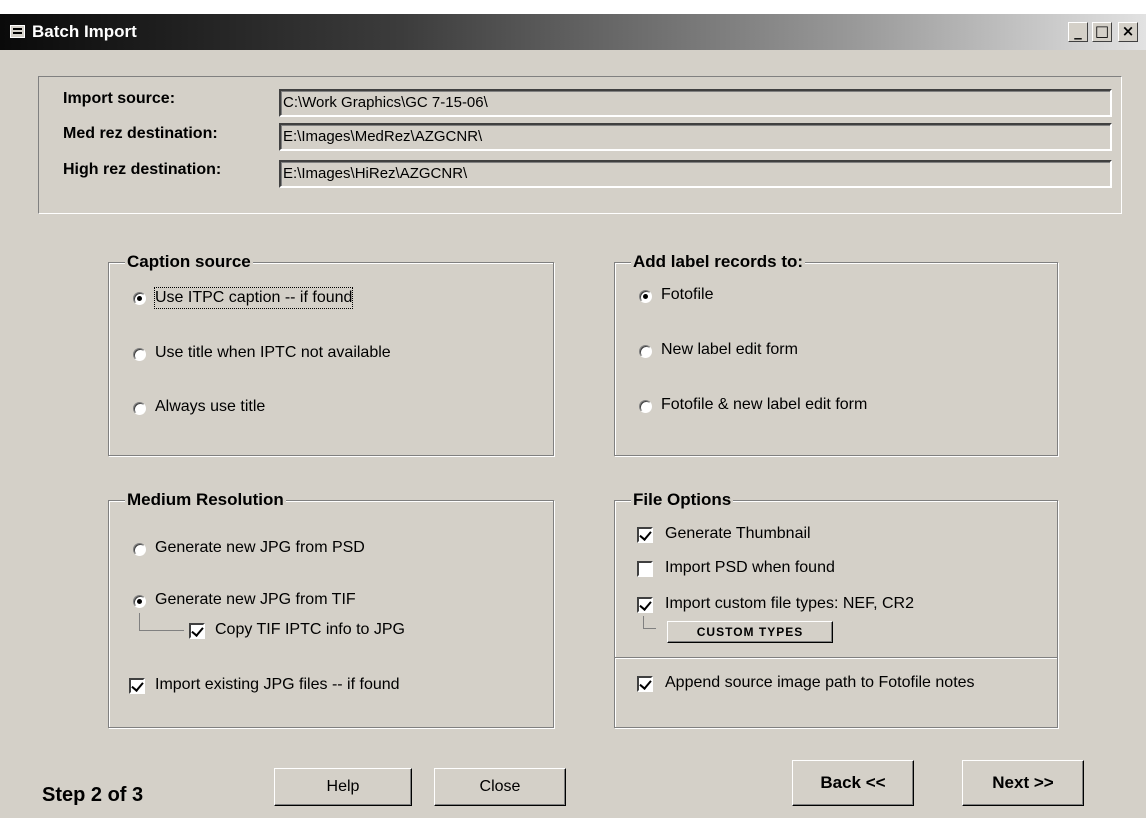  What do you see at coordinates (738, 534) in the screenshot?
I see `generate-thumbnail-label: Generate Thumbnail` at bounding box center [738, 534].